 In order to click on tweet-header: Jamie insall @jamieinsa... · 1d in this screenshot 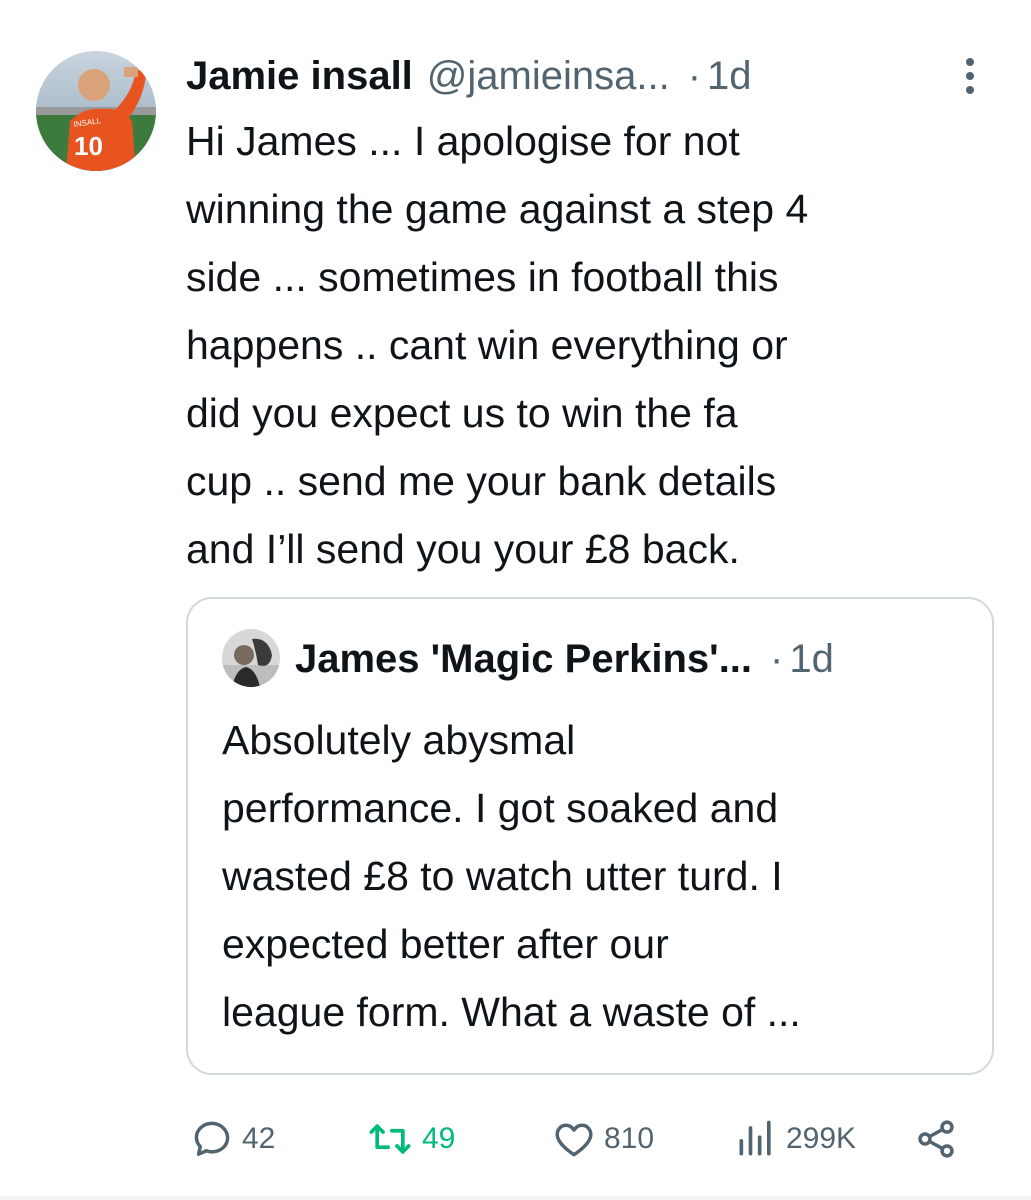, I will do `click(558, 76)`.